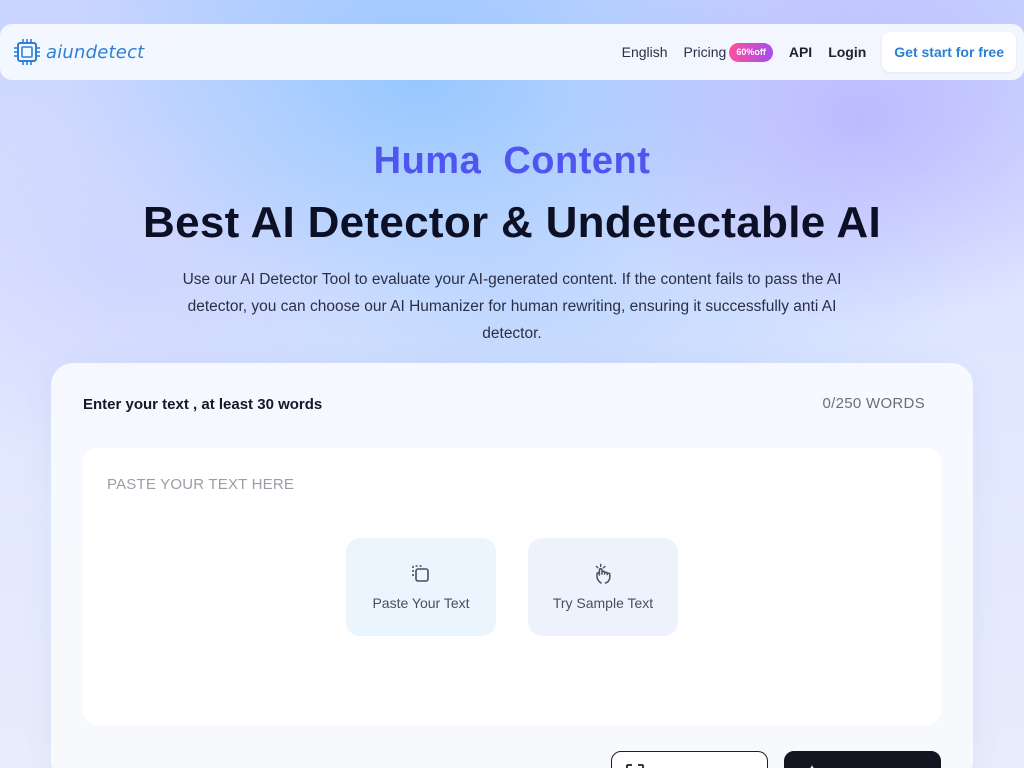 This screenshot has height=768, width=1024. I want to click on get-started-button: Get start for free, so click(949, 52).